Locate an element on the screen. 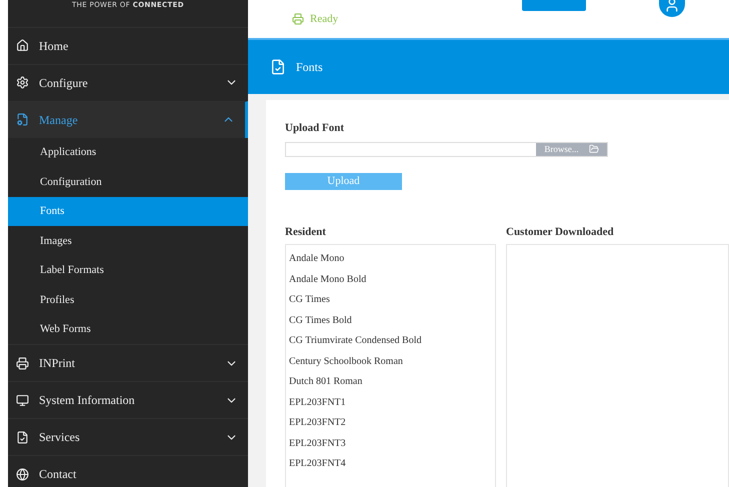 The height and width of the screenshot is (487, 729). user-icon is located at coordinates (672, 6).